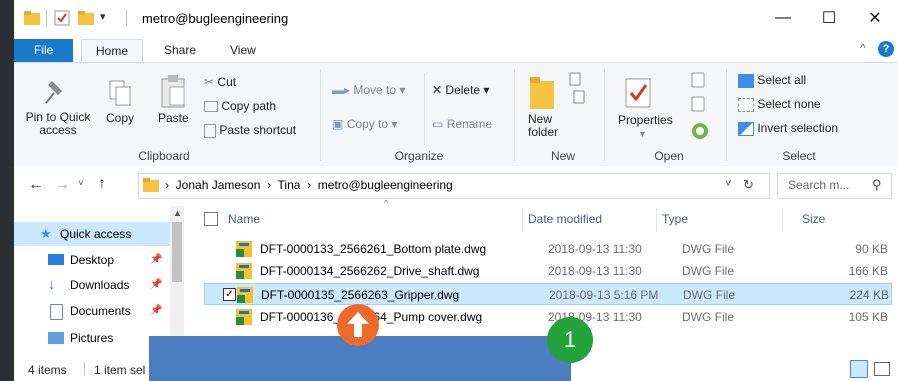 Image resolution: width=898 pixels, height=381 pixels. What do you see at coordinates (56, 259) in the screenshot?
I see `desktop-icon` at bounding box center [56, 259].